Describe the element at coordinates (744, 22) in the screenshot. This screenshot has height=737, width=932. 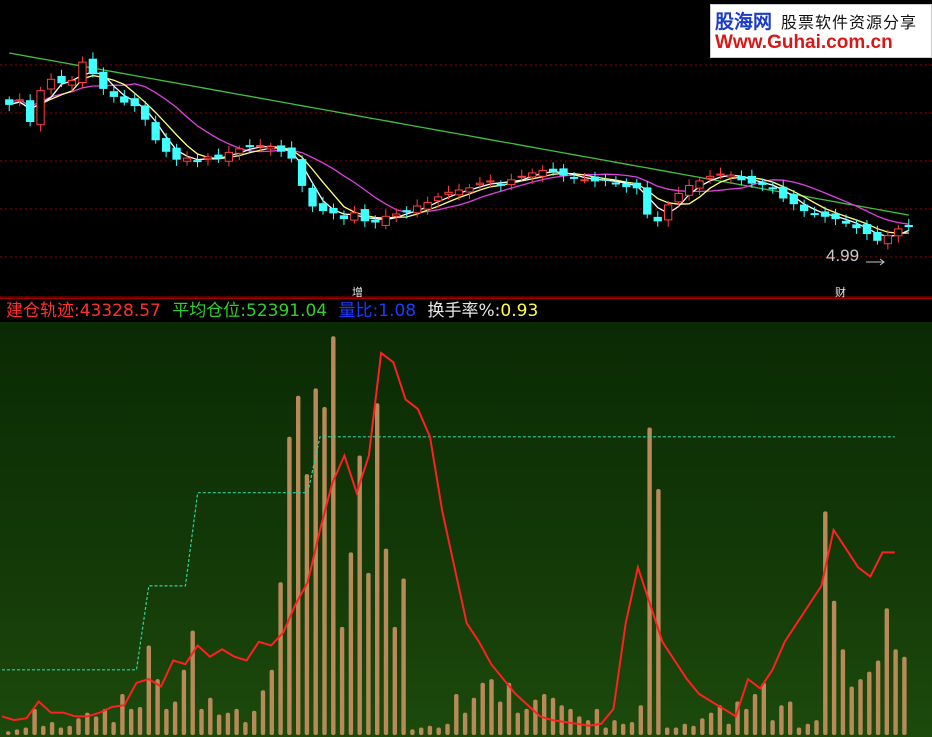
I see `watermark-brand: 股海网` at that location.